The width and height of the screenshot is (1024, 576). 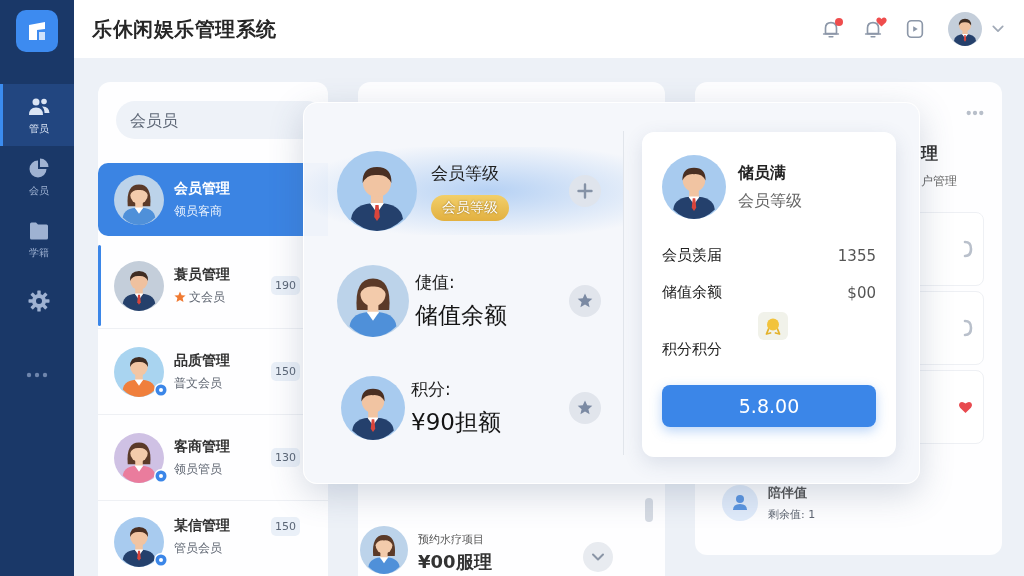 I want to click on section-subtitle: 户管理, so click(x=939, y=181).